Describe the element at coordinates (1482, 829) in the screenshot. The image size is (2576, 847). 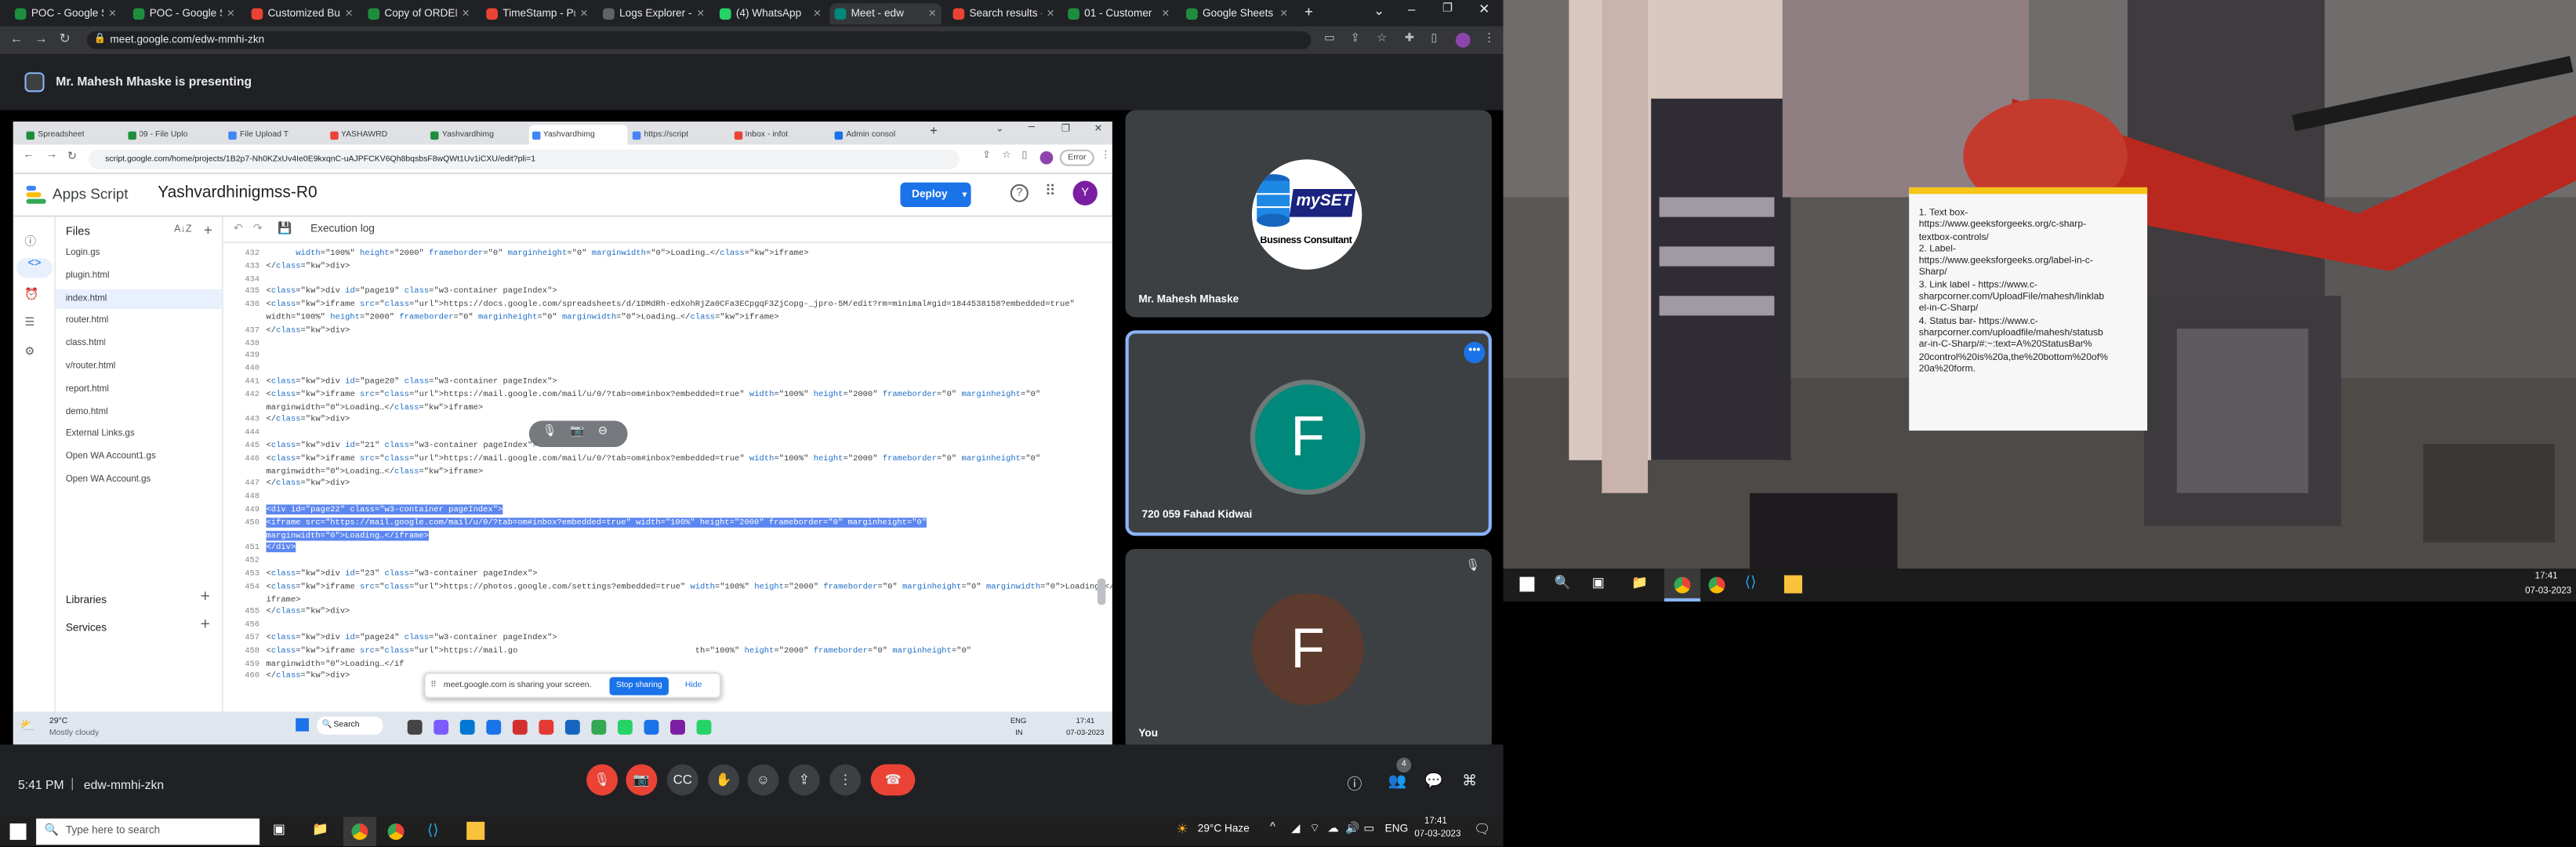
I see `notifications-icon: 🗨` at that location.